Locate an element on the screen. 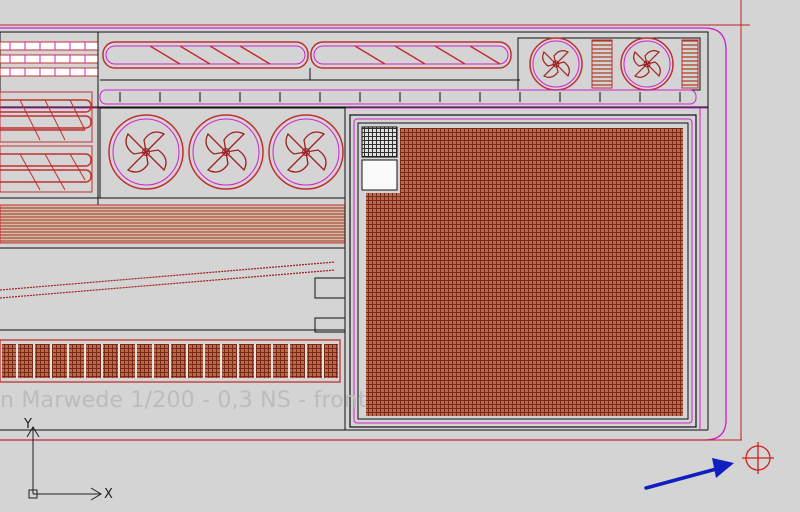 Image resolution: width=800 pixels, height=512 pixels. top-box-strip is located at coordinates (398, 97).